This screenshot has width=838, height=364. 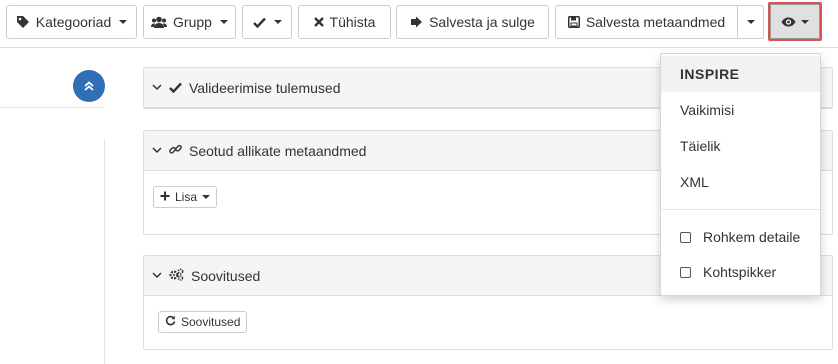 I want to click on close-icon, so click(x=318, y=22).